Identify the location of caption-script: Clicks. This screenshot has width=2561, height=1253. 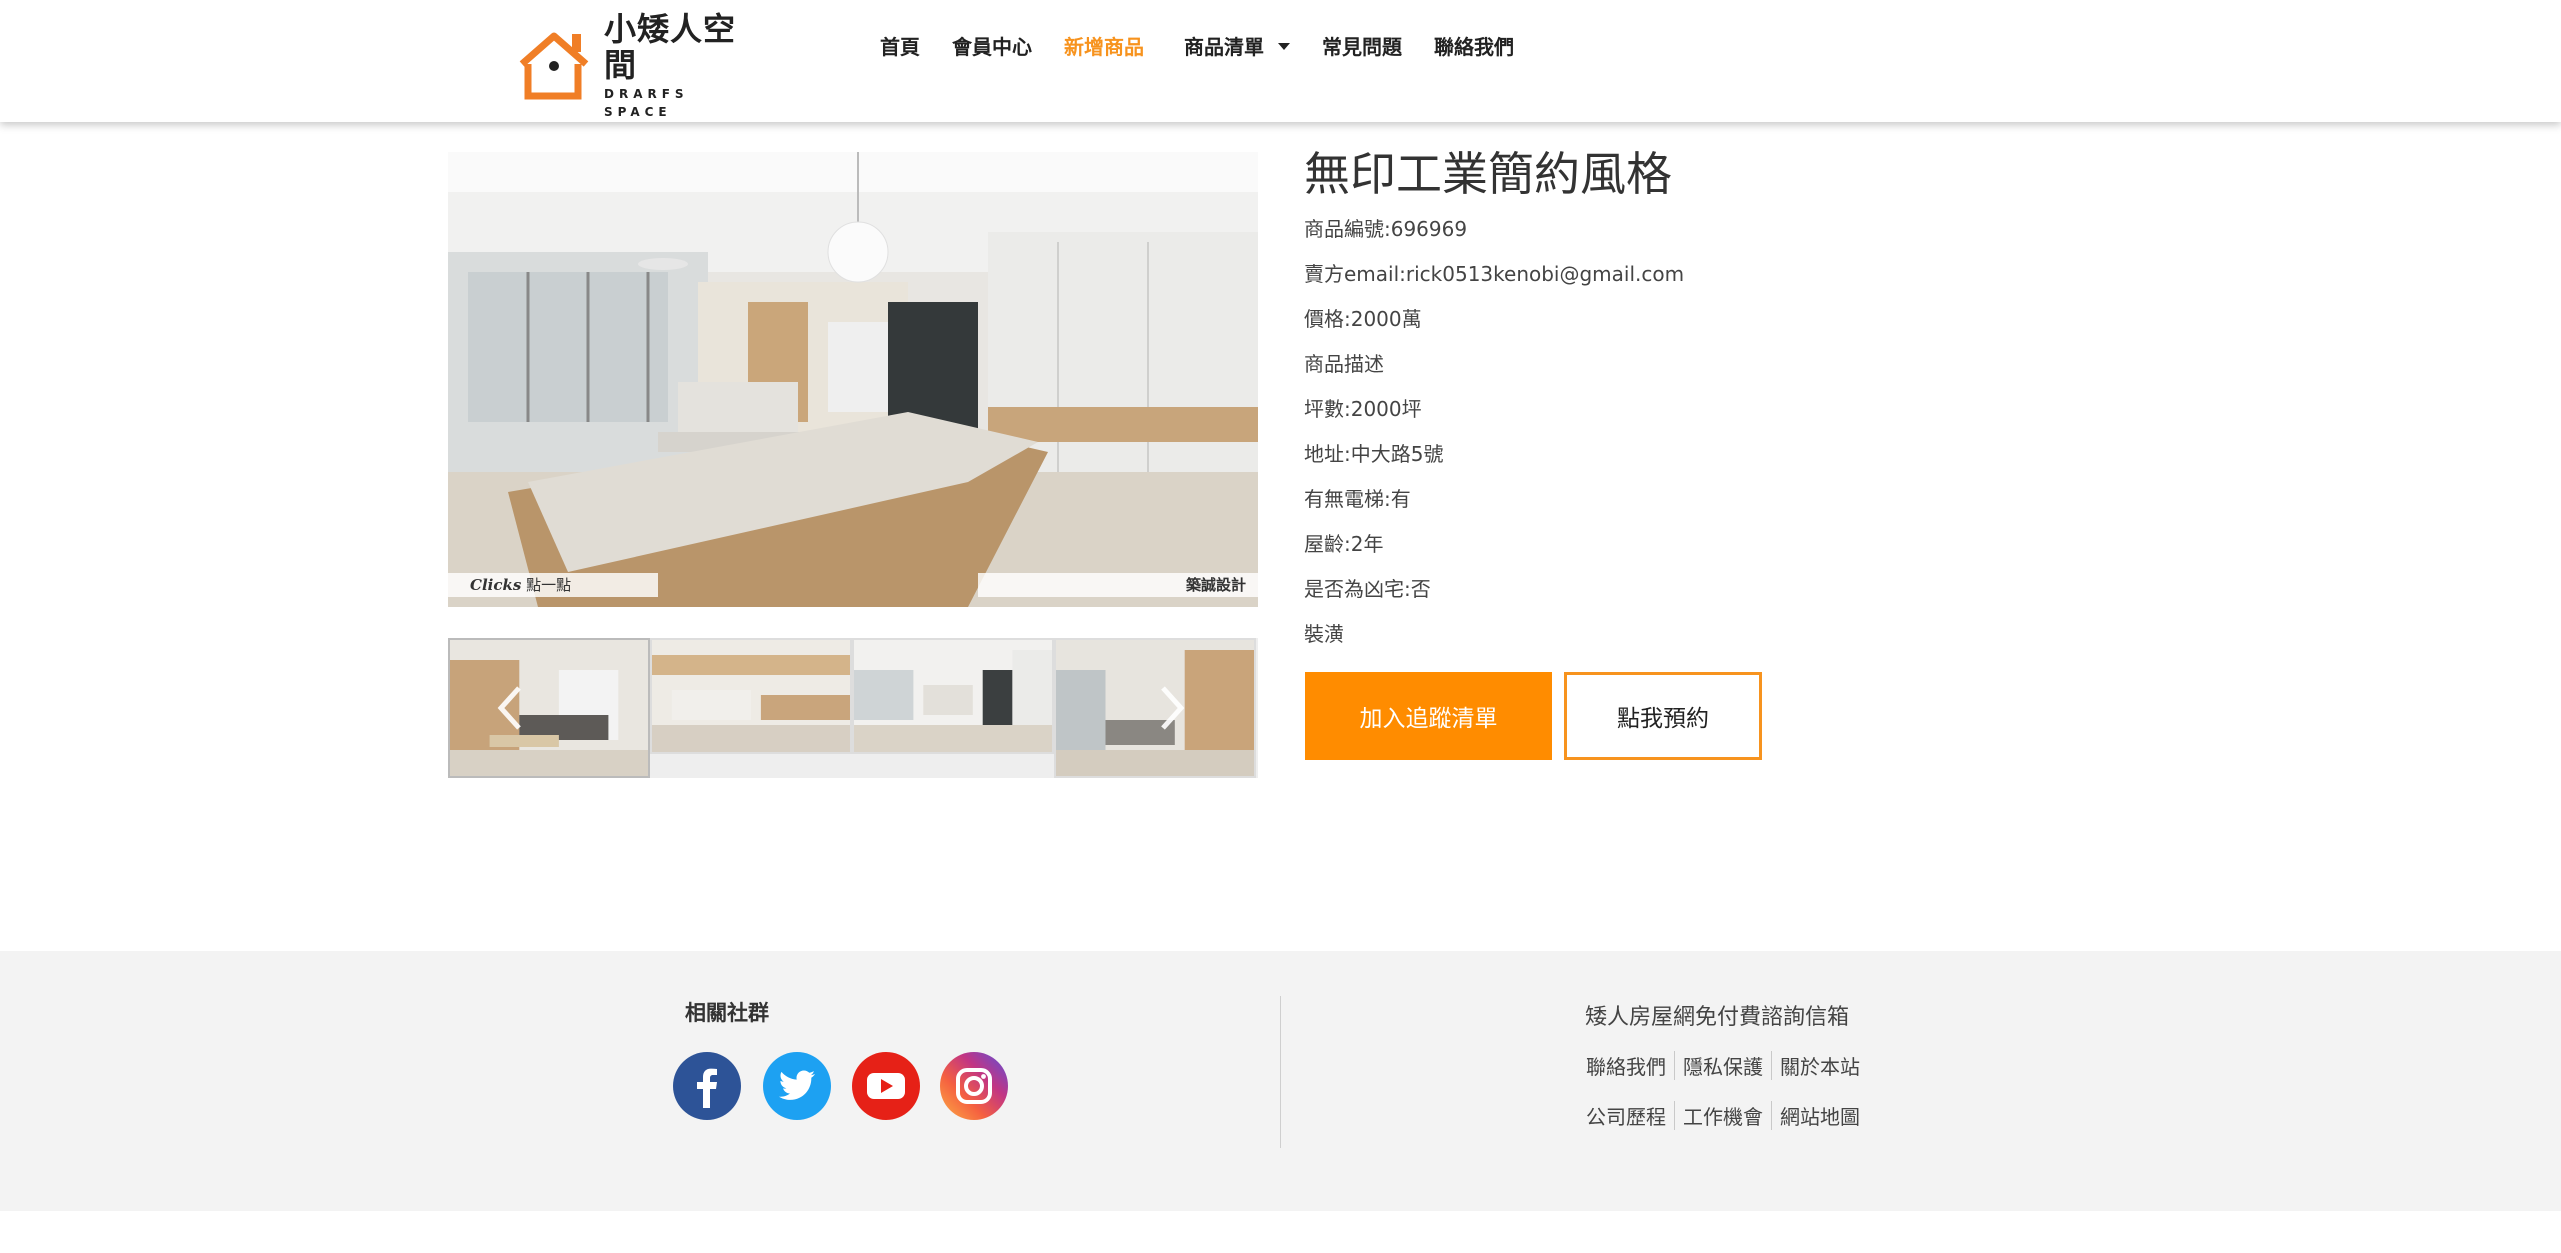
(496, 585).